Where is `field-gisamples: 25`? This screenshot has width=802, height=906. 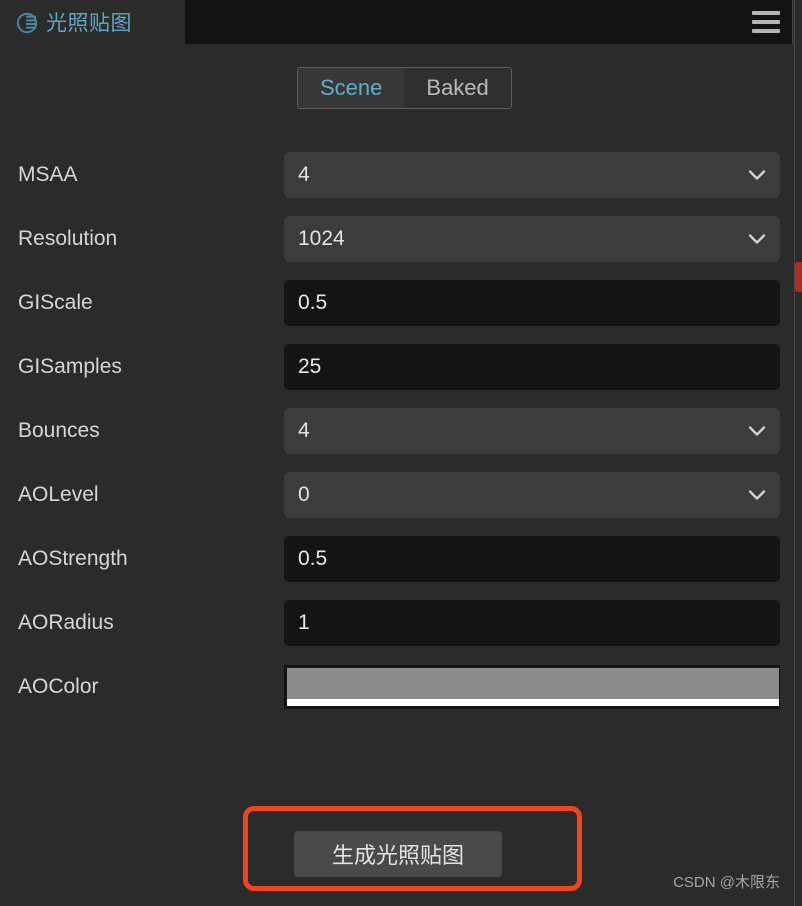
field-gisamples: 25 is located at coordinates (532, 367).